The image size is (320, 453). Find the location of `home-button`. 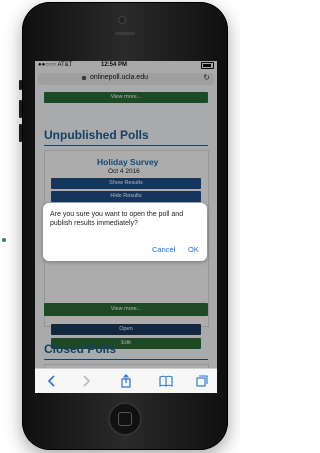

home-button is located at coordinates (125, 419).